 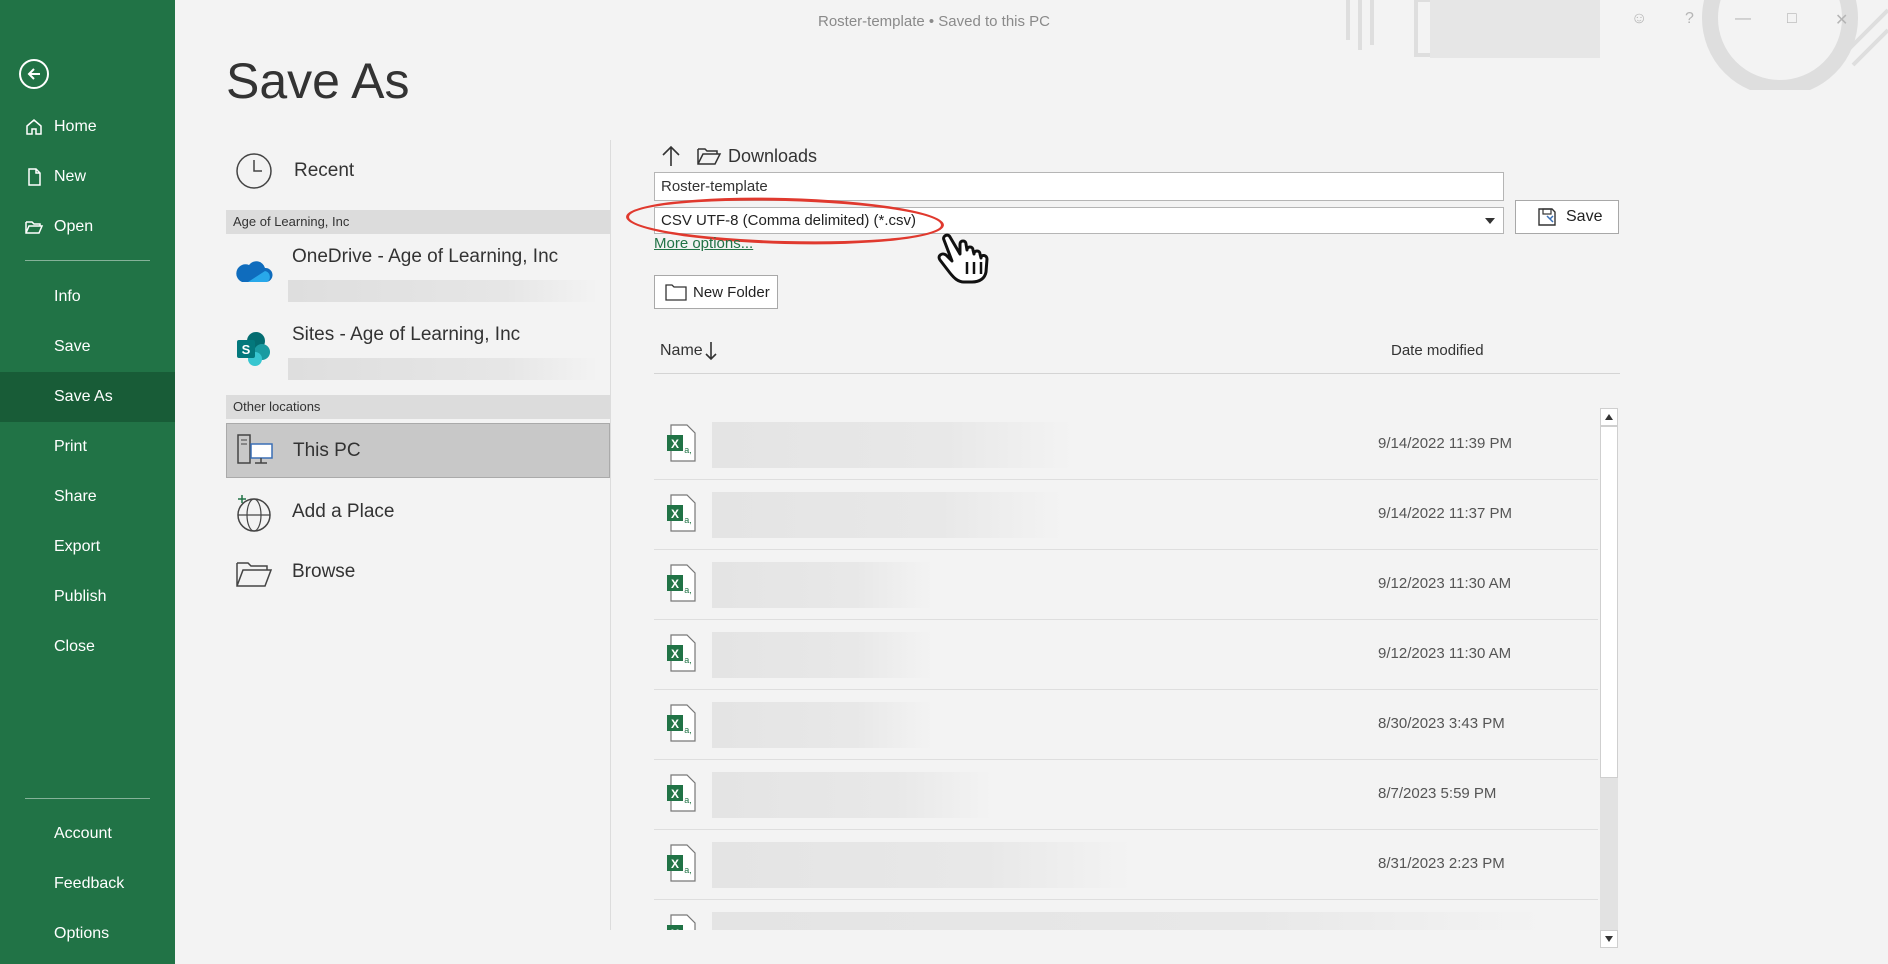 I want to click on file-row: Xa, 8/30/2023 3:43 PM, so click(x=1126, y=725).